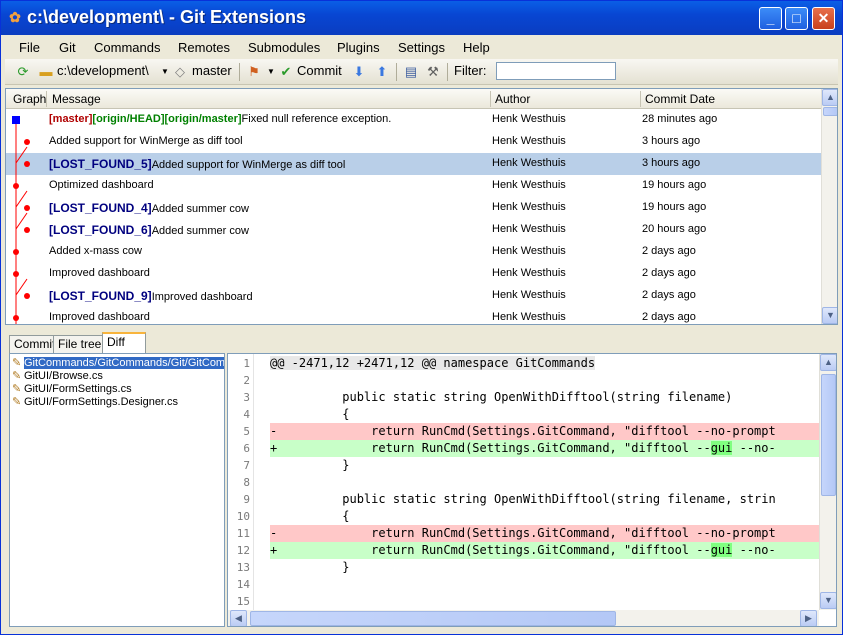  I want to click on menu-file: File, so click(29, 47).